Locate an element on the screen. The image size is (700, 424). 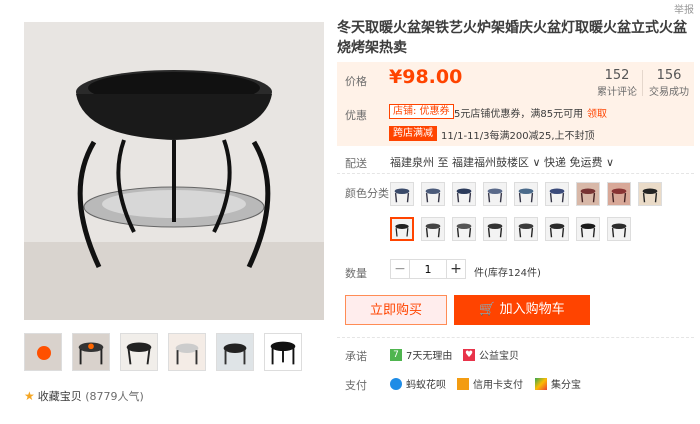
payment-credit-card-label: 信用卡支付 is located at coordinates (498, 385).